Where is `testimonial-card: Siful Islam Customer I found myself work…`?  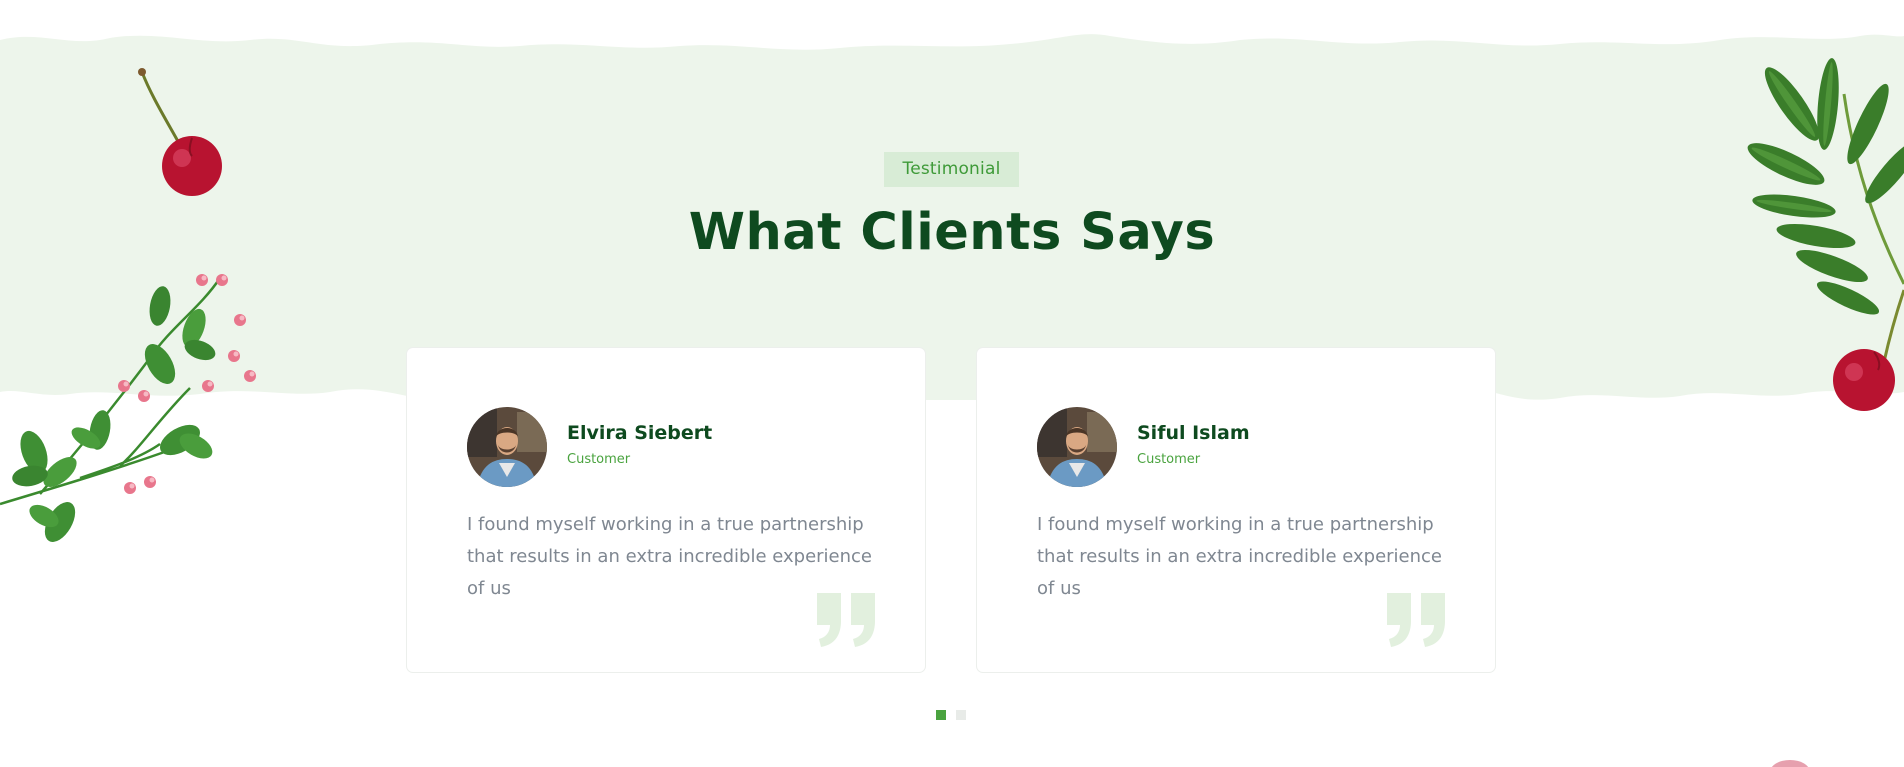 testimonial-card: Siful Islam Customer I found myself work… is located at coordinates (1236, 510).